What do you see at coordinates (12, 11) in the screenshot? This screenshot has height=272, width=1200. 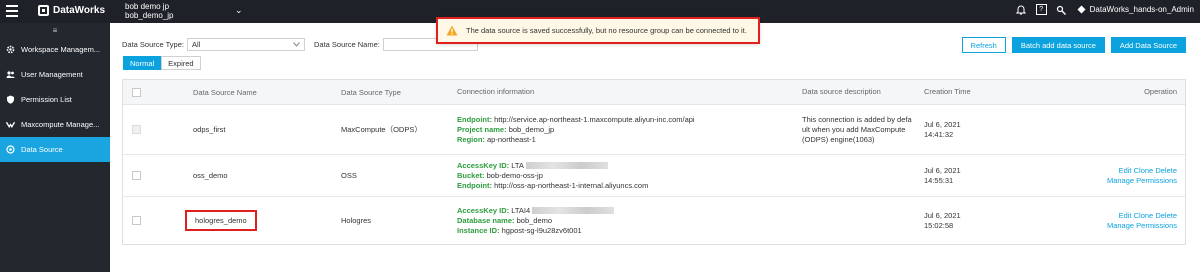 I see `hamburger-menu-icon` at bounding box center [12, 11].